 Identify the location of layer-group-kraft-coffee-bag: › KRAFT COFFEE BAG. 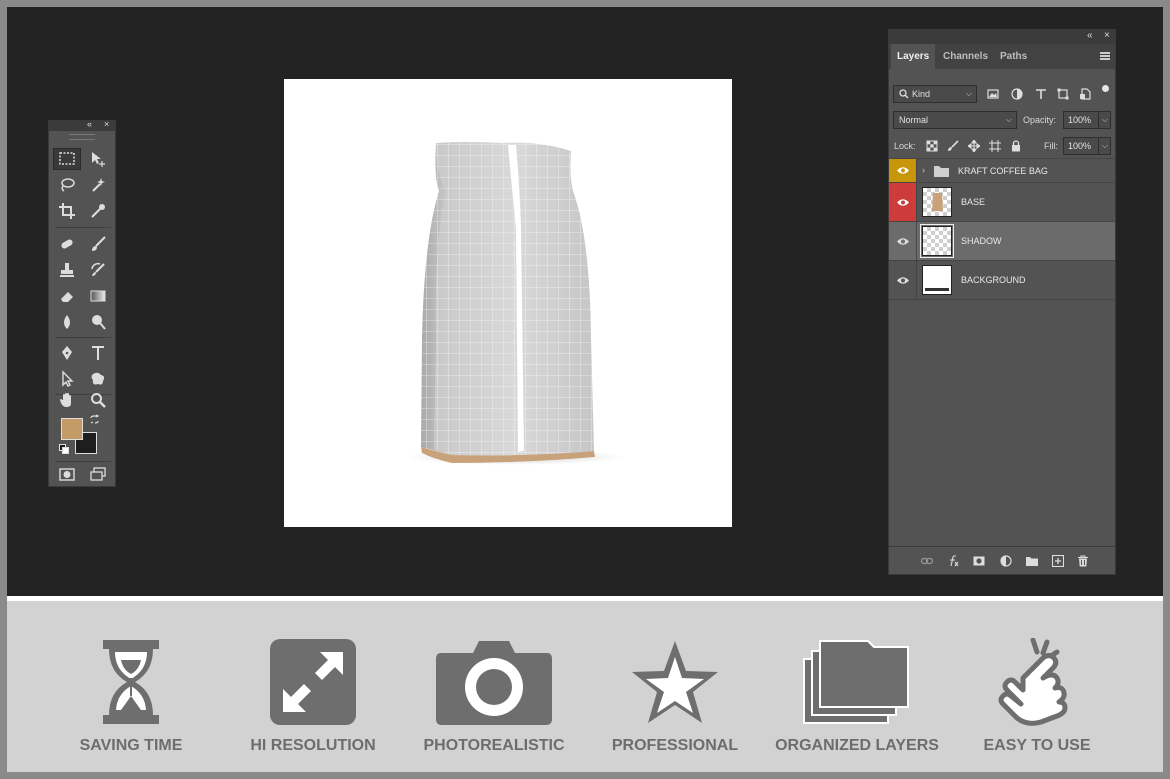
(1002, 170).